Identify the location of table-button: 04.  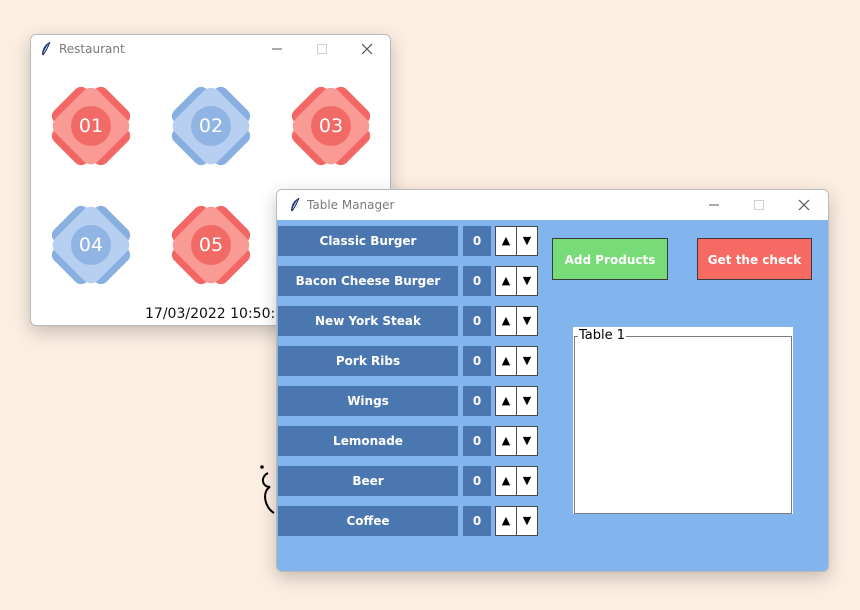
(91, 245).